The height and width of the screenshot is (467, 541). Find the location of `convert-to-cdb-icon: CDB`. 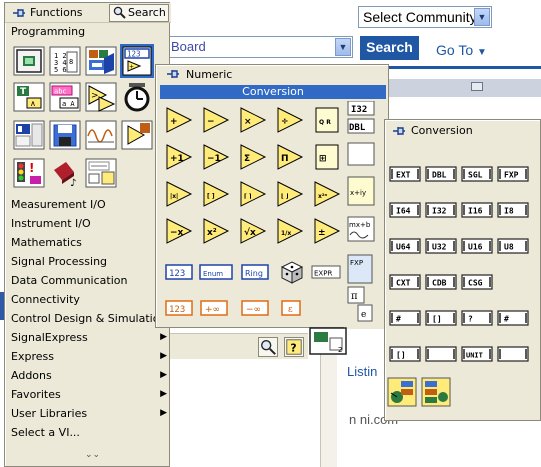

convert-to-cdb-icon: CDB is located at coordinates (441, 282).